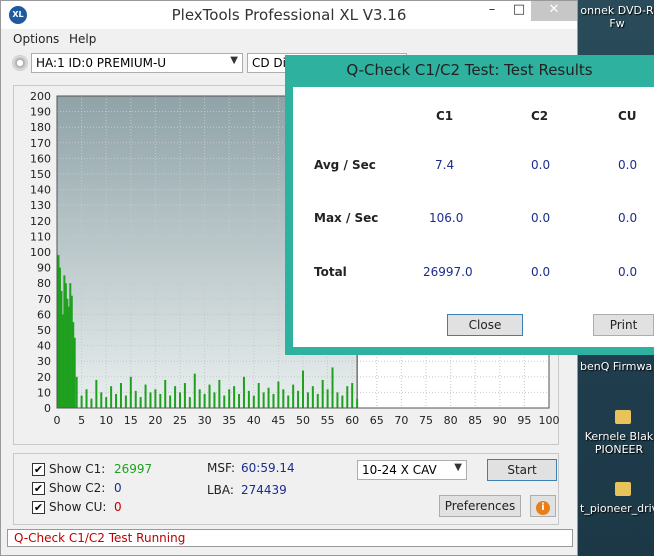 The image size is (654, 556). I want to click on disc-drive-icon, so click(20, 63).